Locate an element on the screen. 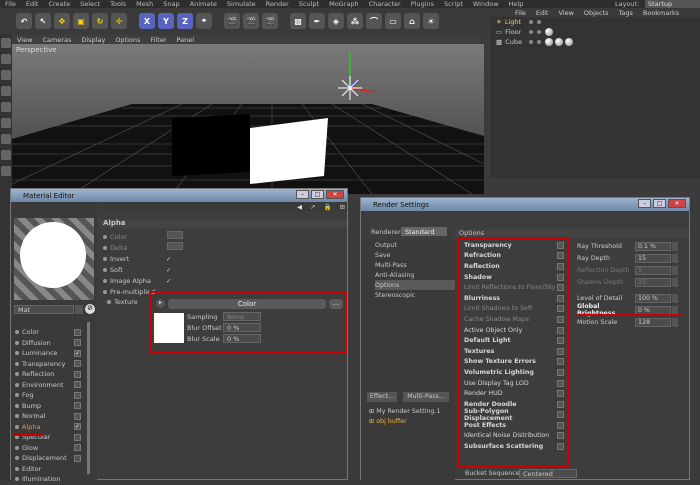 The image size is (700, 485). color-swatch is located at coordinates (175, 235).